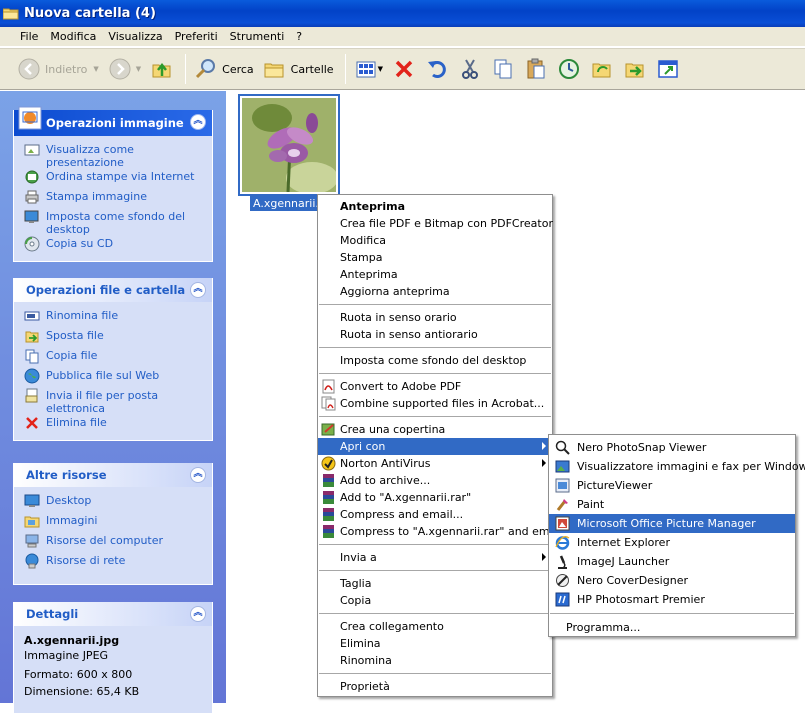 The image size is (805, 714). I want to click on task-email-file: Invia il file per posta elettronica, so click(118, 401).